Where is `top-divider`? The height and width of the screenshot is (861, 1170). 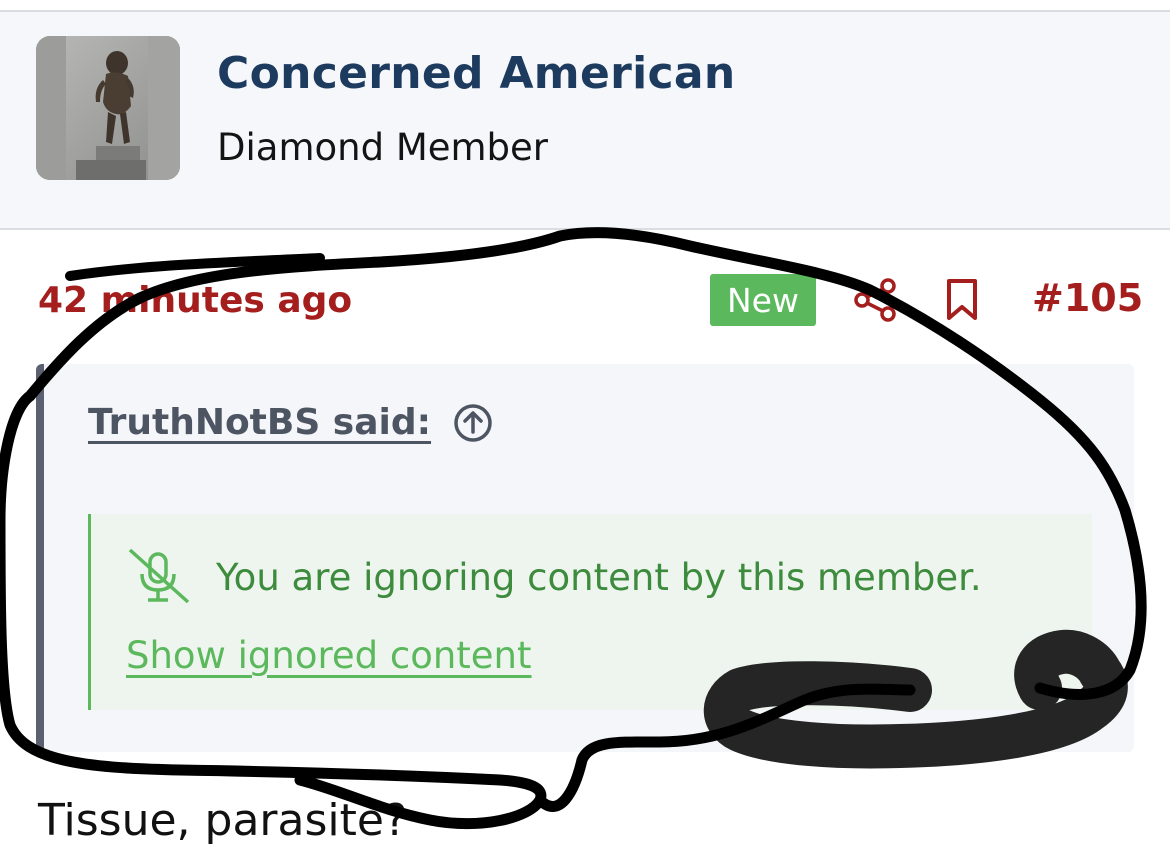 top-divider is located at coordinates (585, 6).